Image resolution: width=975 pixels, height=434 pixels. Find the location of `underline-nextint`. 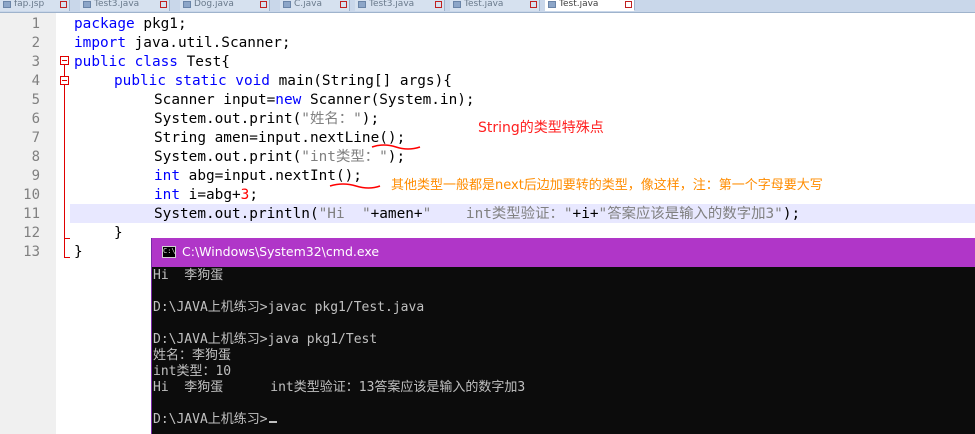

underline-nextint is located at coordinates (355, 186).